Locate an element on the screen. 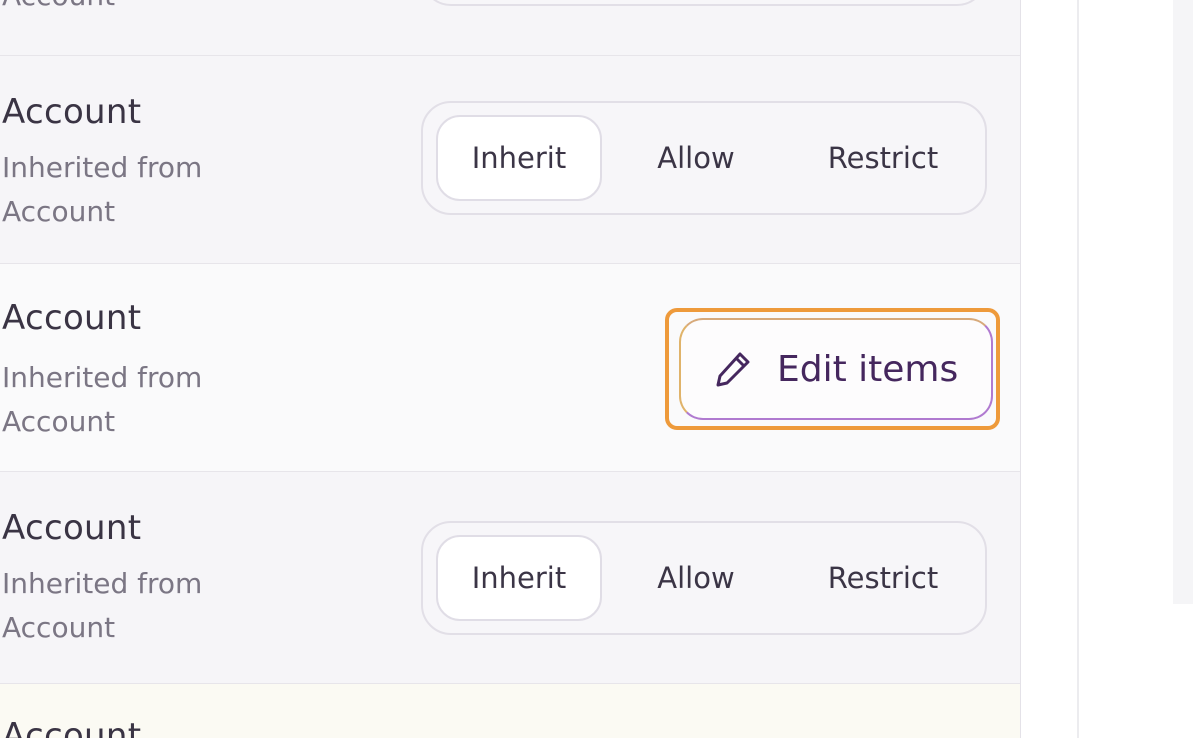 This screenshot has height=738, width=1200. edit-items-button: Edit items is located at coordinates (836, 369).